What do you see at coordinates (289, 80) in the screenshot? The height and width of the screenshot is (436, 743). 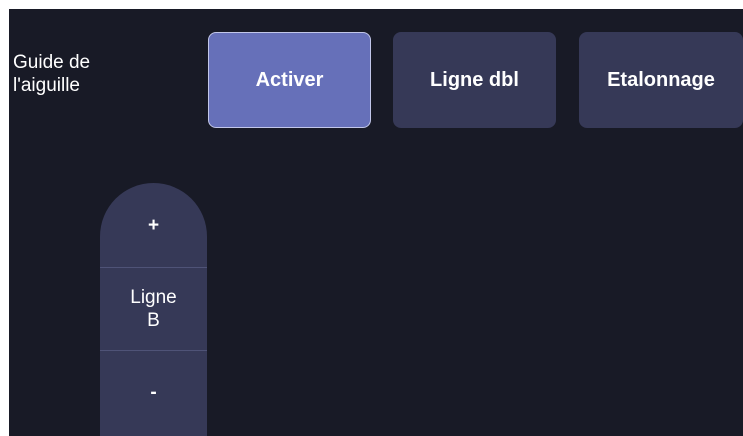 I see `activer-button: Activer` at bounding box center [289, 80].